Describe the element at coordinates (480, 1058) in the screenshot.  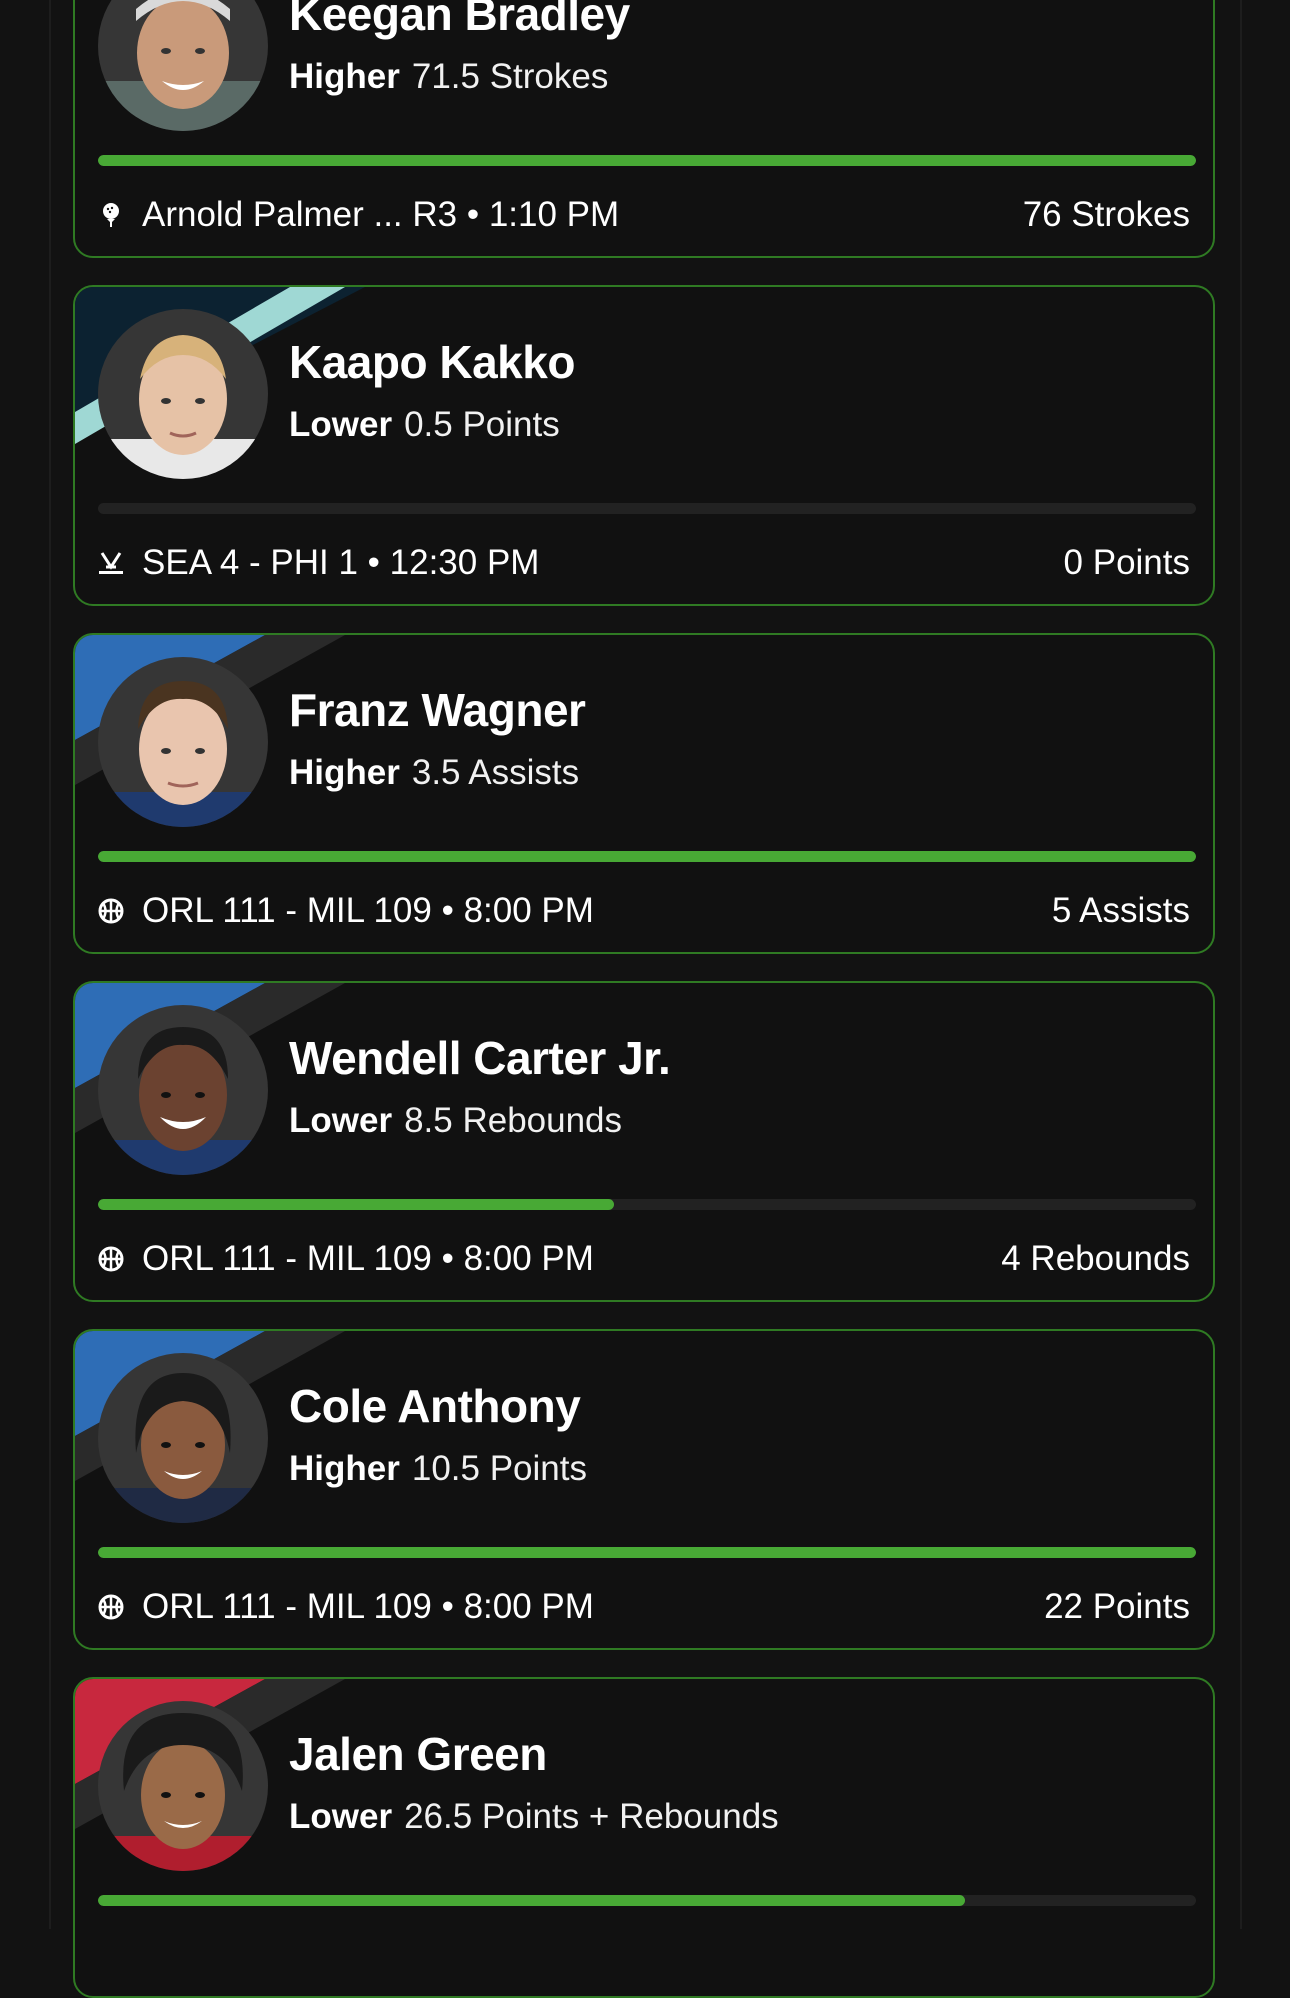
I see `player-name: Wendell Carter Jr.` at that location.